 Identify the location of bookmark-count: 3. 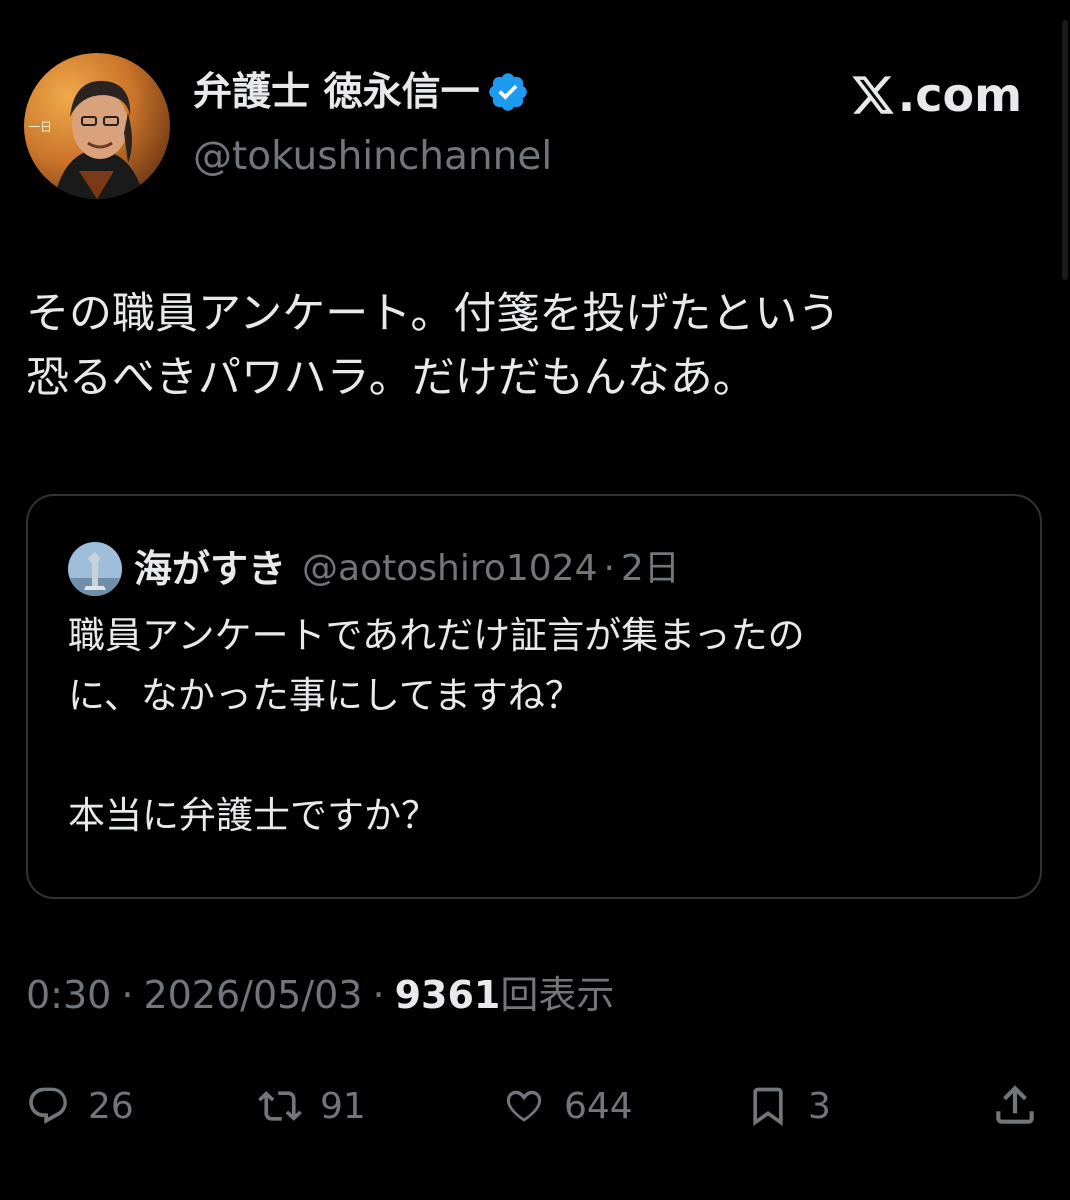
(819, 1106).